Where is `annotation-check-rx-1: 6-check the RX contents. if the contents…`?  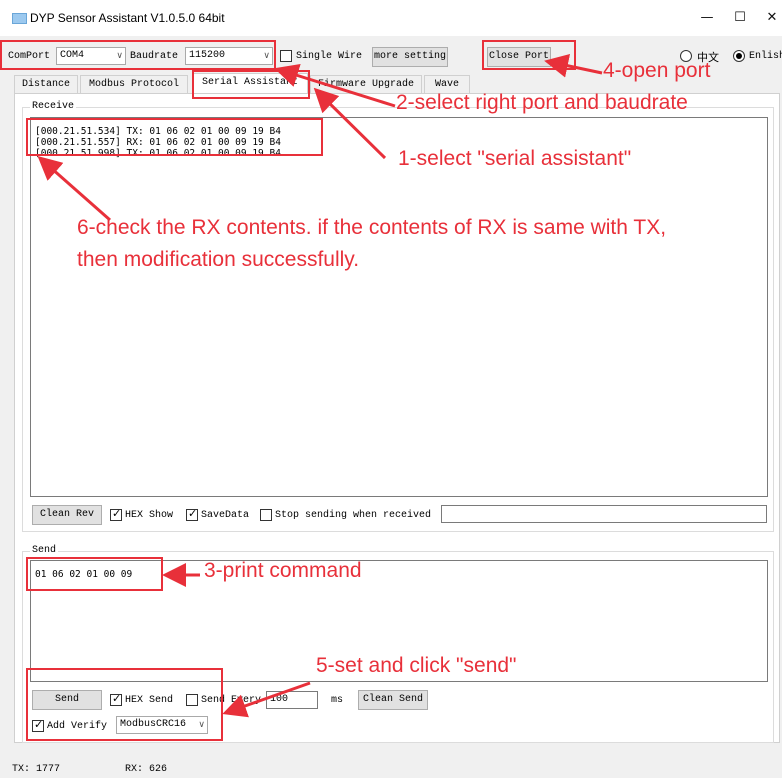
annotation-check-rx-1: 6-check the RX contents. if the contents… is located at coordinates (372, 227).